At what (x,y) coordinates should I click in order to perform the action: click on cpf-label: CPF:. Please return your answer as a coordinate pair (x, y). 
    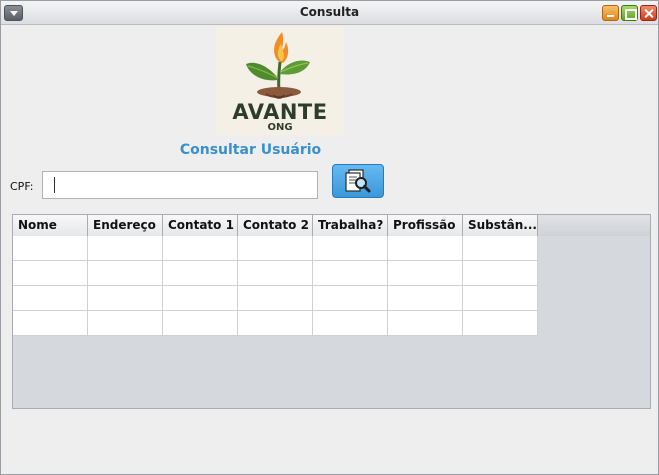
    Looking at the image, I should click on (22, 186).